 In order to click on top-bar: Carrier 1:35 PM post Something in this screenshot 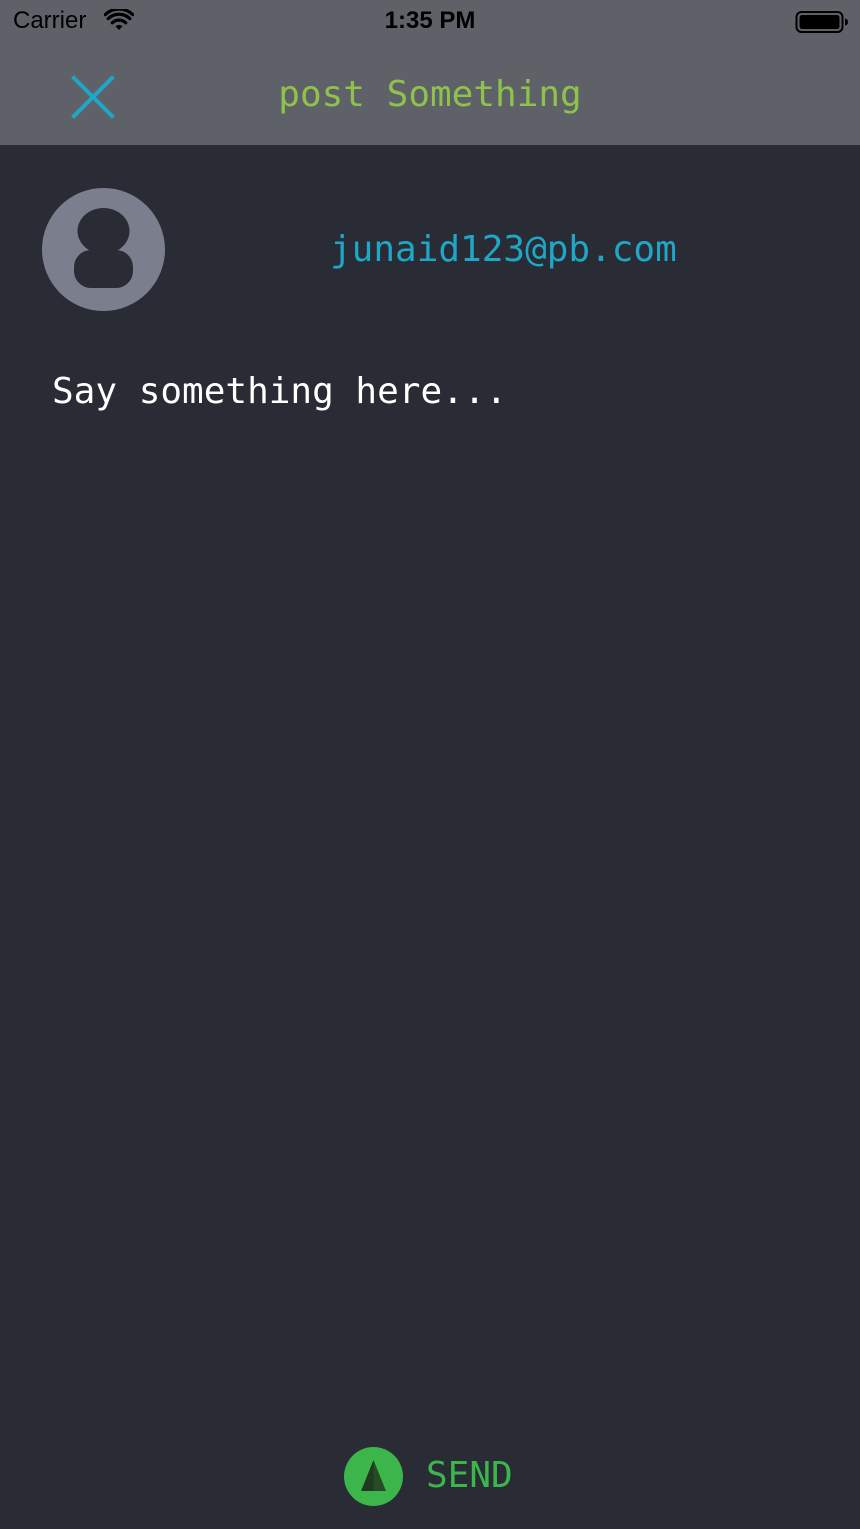, I will do `click(430, 72)`.